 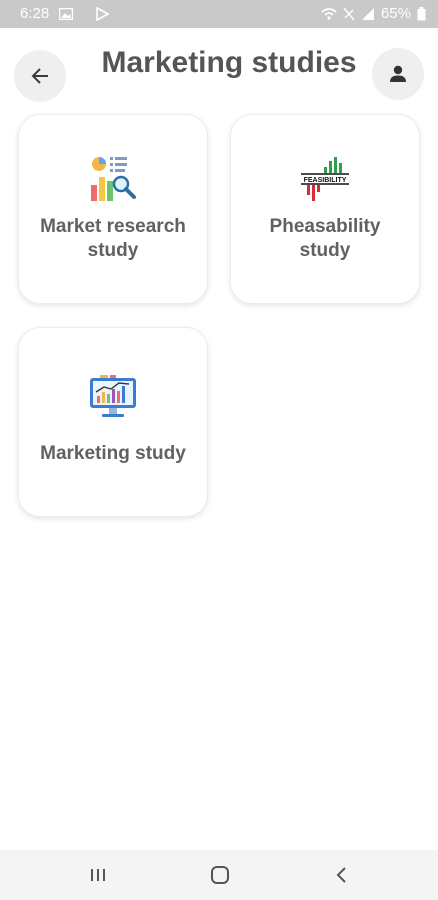 I want to click on wifi-icon, so click(x=329, y=14).